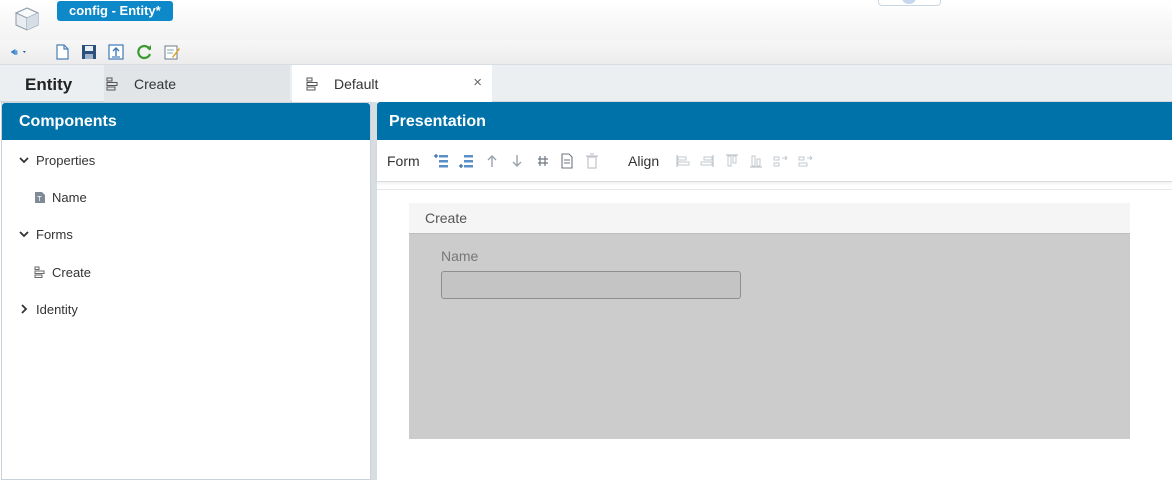 This screenshot has height=480, width=1172. Describe the element at coordinates (477, 82) in the screenshot. I see `close-icon: ×` at that location.